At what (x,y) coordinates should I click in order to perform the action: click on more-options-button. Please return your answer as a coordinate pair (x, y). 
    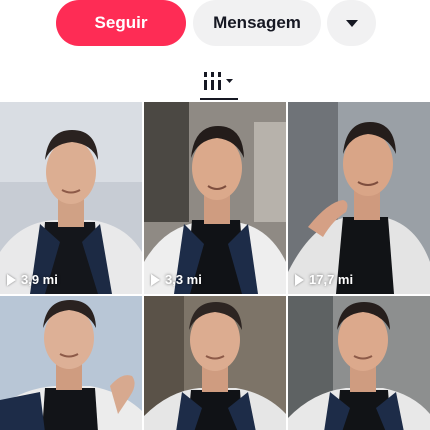
    Looking at the image, I should click on (351, 23).